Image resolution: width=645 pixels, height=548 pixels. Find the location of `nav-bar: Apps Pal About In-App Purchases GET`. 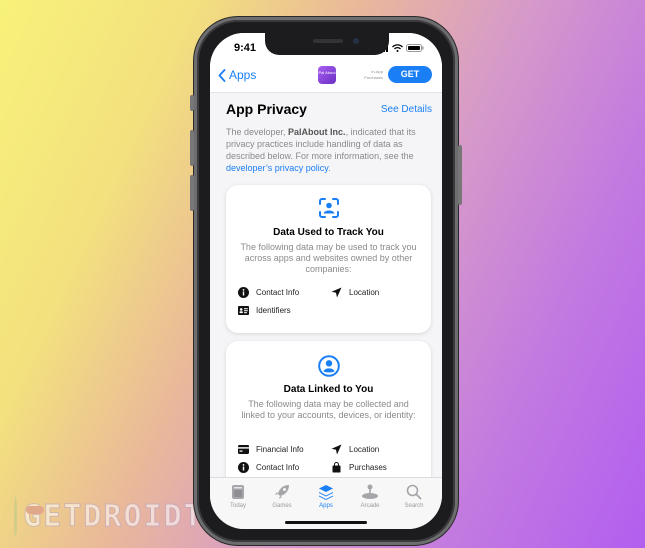

nav-bar: Apps Pal About In-App Purchases GET is located at coordinates (326, 77).